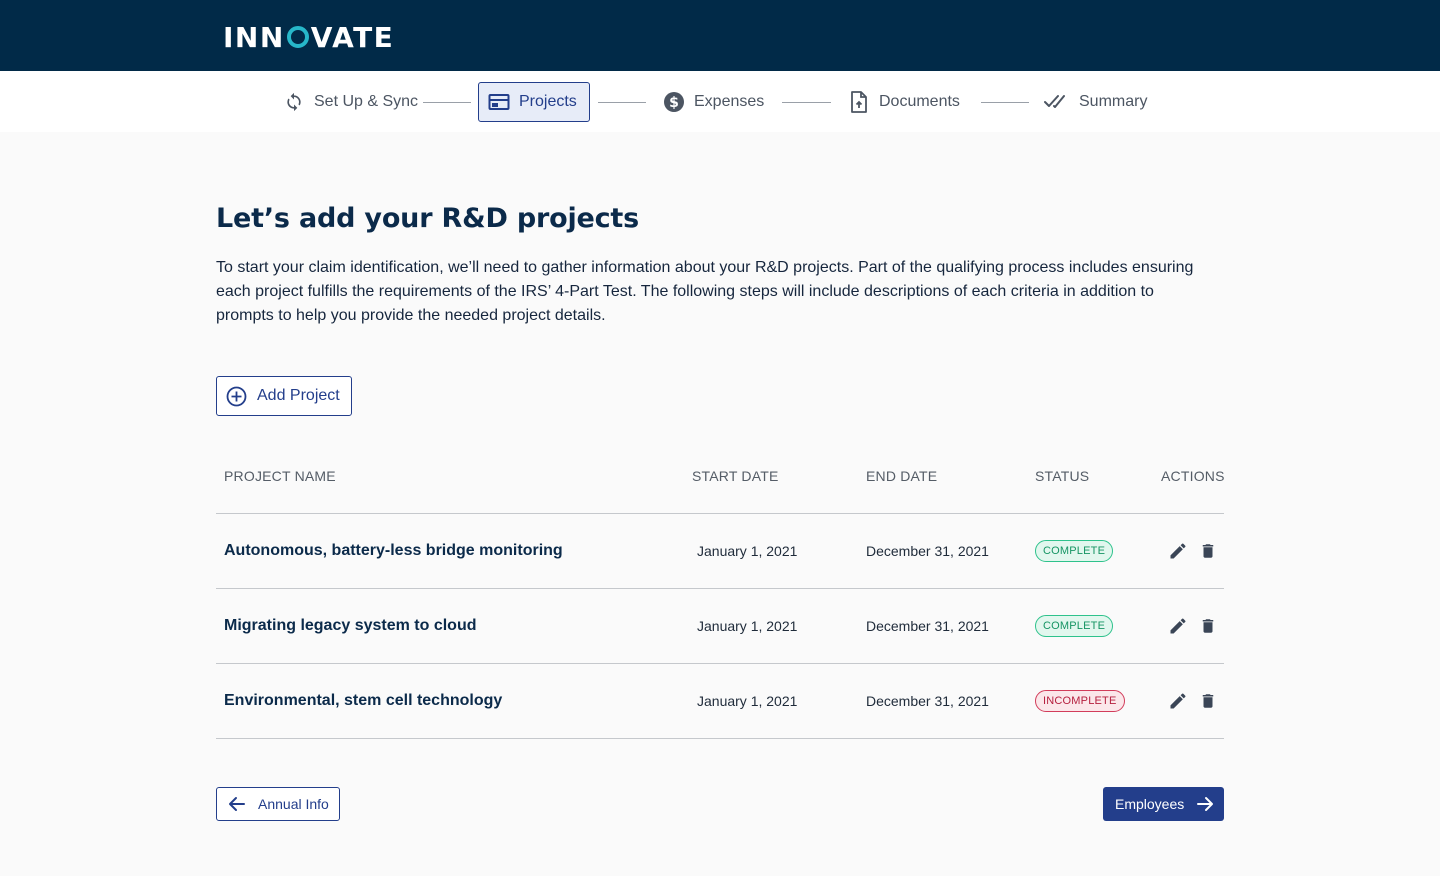  Describe the element at coordinates (1150, 804) in the screenshot. I see `next-label: Employees` at that location.